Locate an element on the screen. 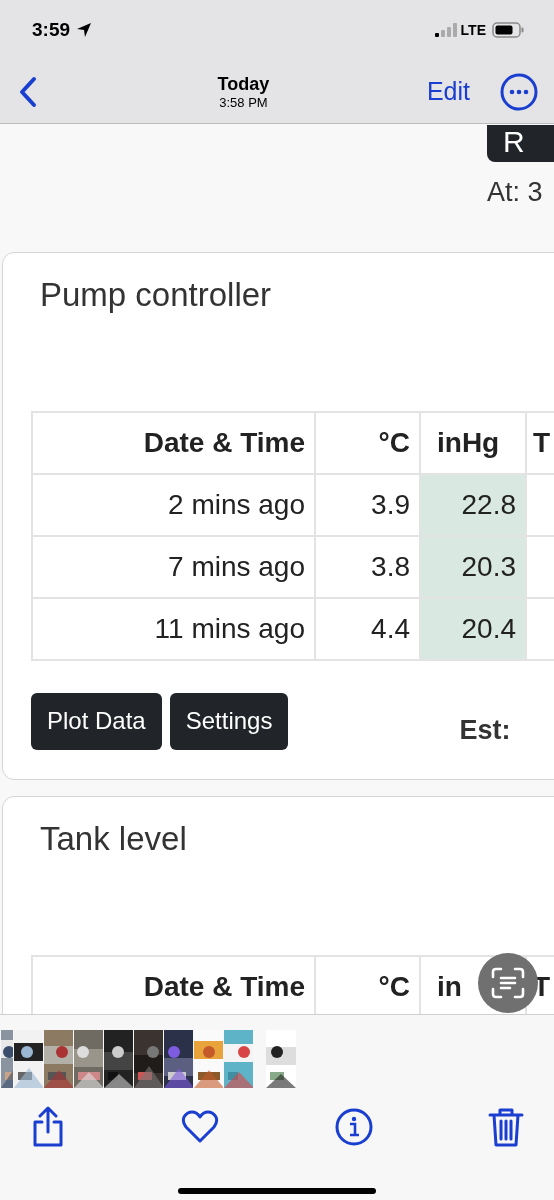 The image size is (554, 1200). table-cell: 4.4 is located at coordinates (367, 629).